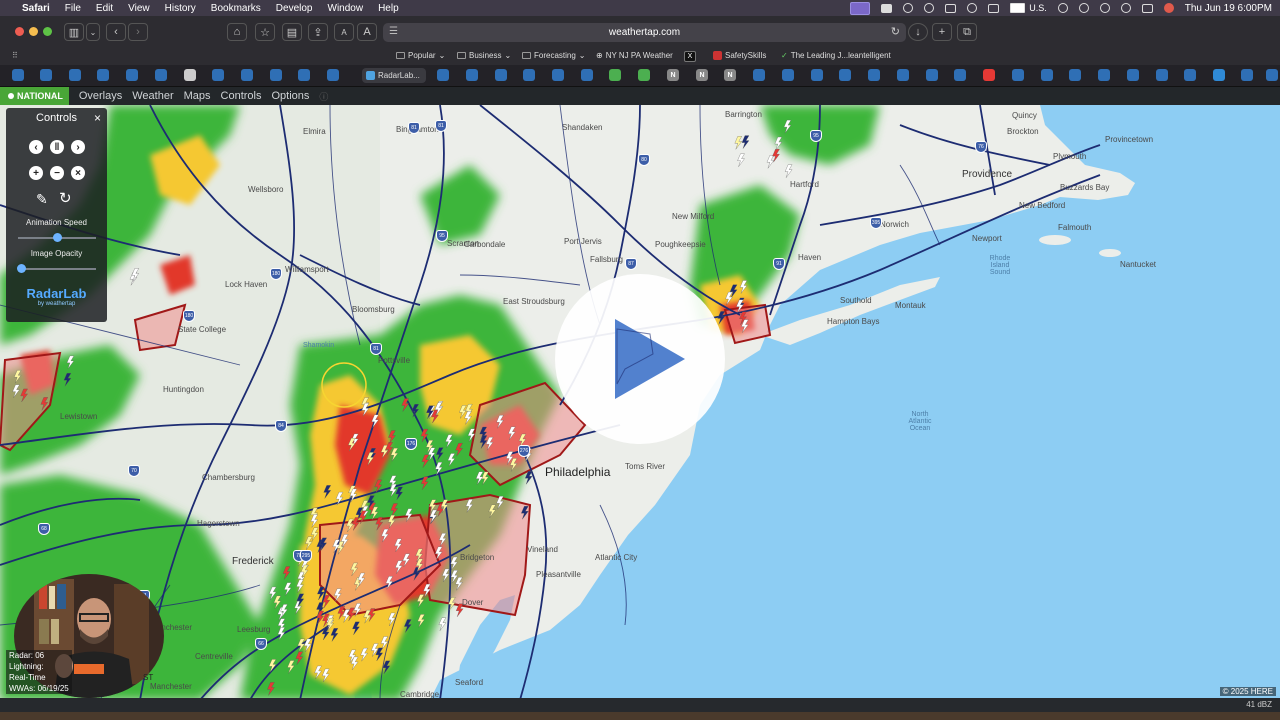  What do you see at coordinates (15, 55) in the screenshot?
I see `apps-grid-icon: ⠿` at bounding box center [15, 55].